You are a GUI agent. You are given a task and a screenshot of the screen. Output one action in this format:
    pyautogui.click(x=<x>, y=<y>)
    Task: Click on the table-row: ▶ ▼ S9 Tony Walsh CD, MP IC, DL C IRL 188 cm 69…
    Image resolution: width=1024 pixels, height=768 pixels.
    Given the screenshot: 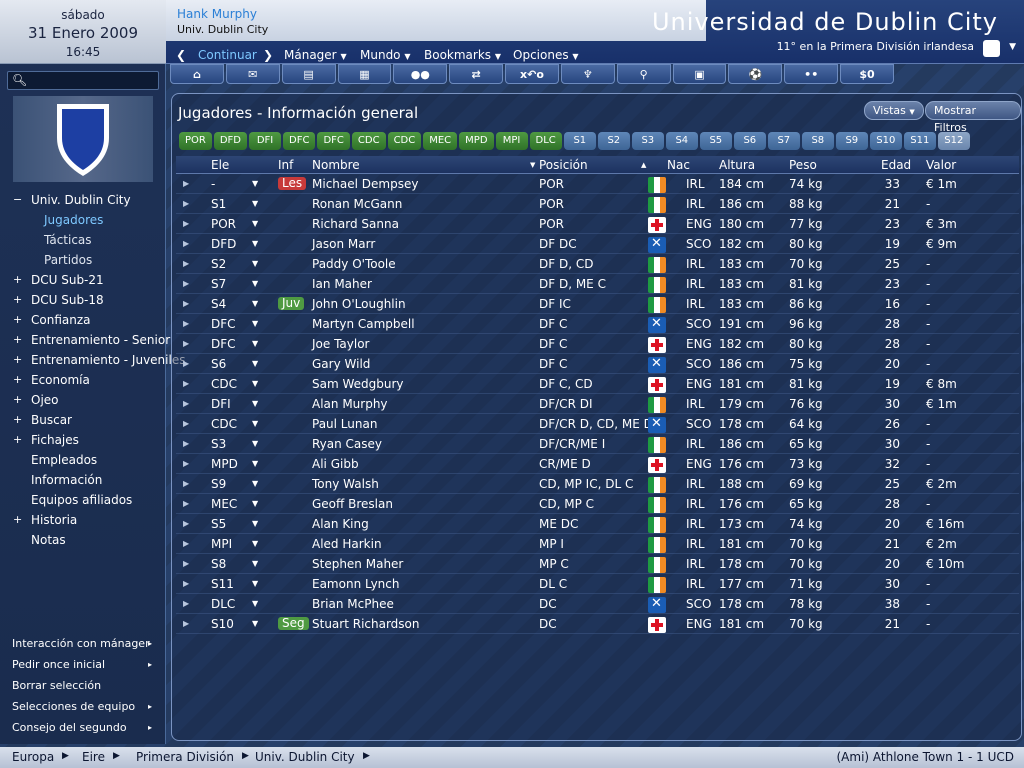 What is the action you would take?
    pyautogui.click(x=597, y=484)
    